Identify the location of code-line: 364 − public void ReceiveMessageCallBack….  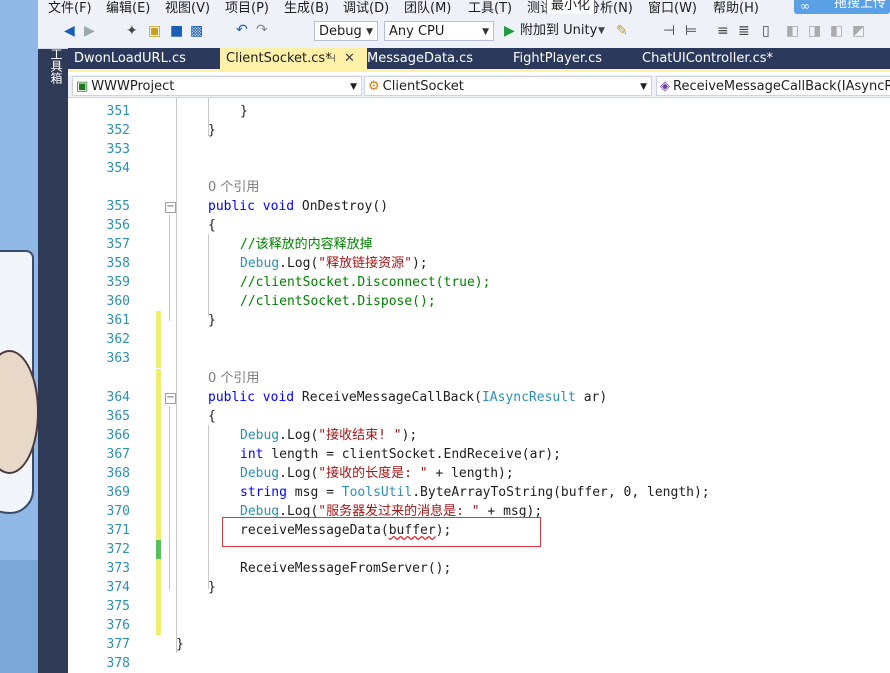
(479, 397).